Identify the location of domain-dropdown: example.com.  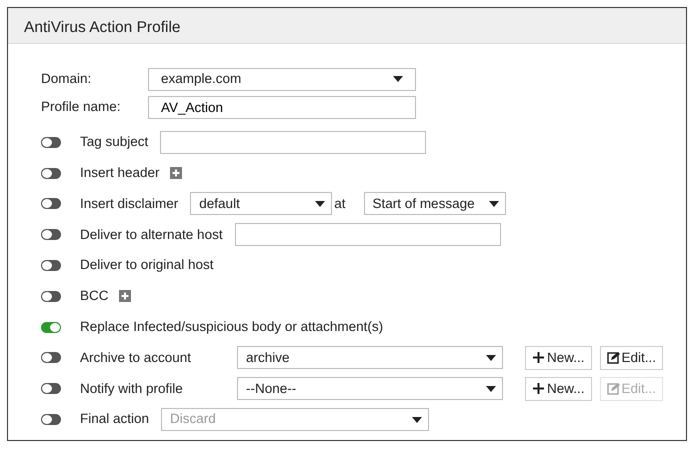
(282, 79).